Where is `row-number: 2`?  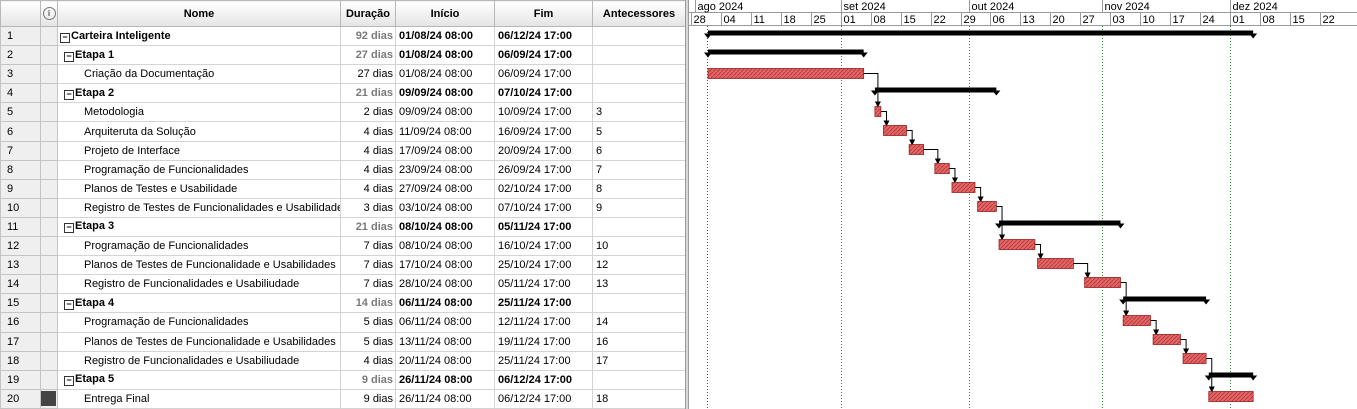
row-number: 2 is located at coordinates (20, 55).